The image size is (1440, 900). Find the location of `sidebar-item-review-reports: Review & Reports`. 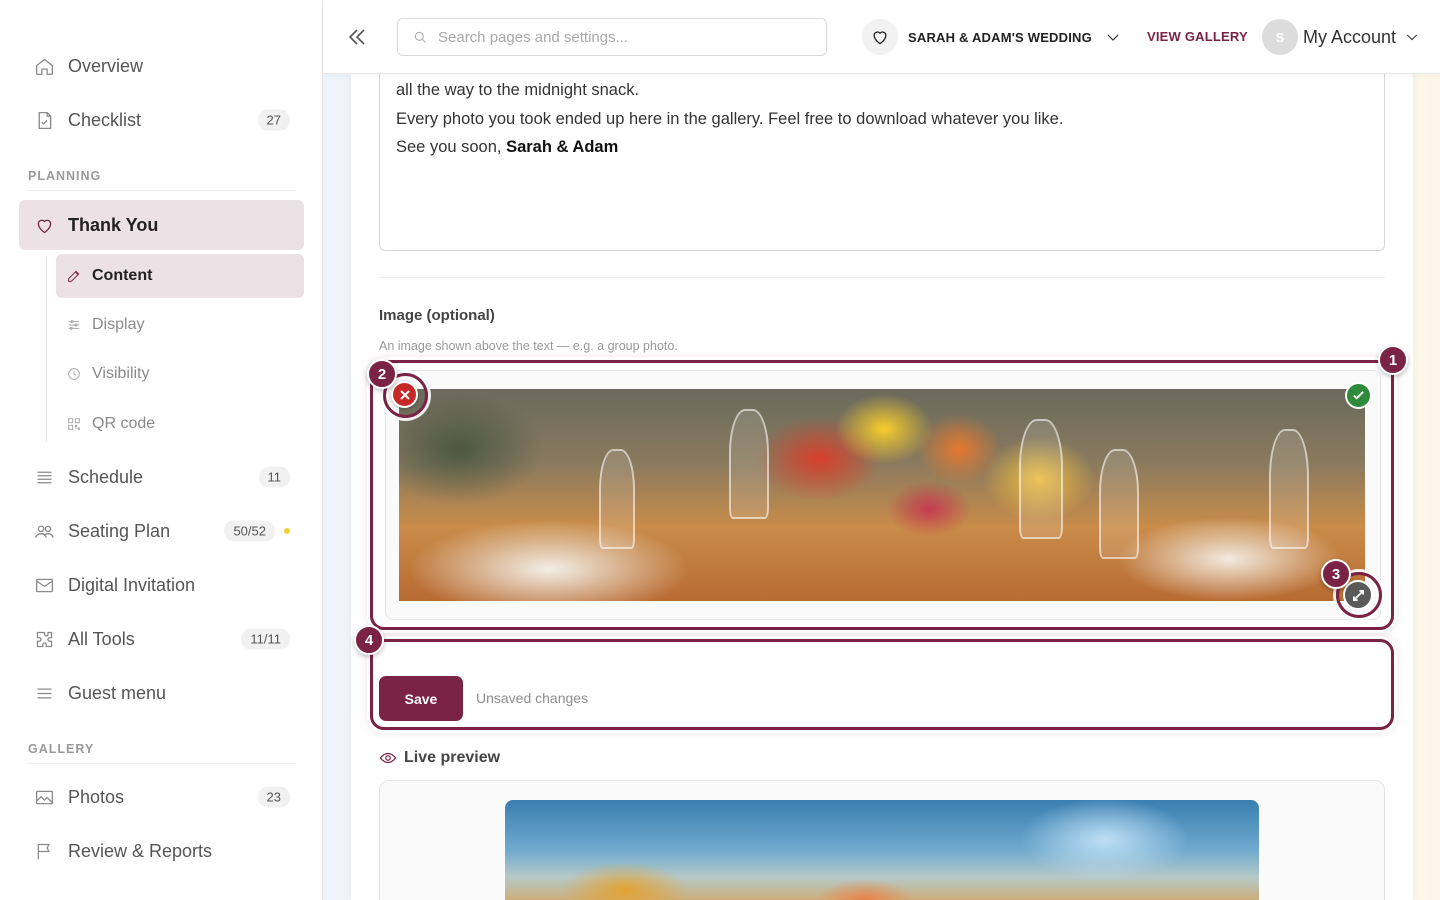

sidebar-item-review-reports: Review & Reports is located at coordinates (161, 851).